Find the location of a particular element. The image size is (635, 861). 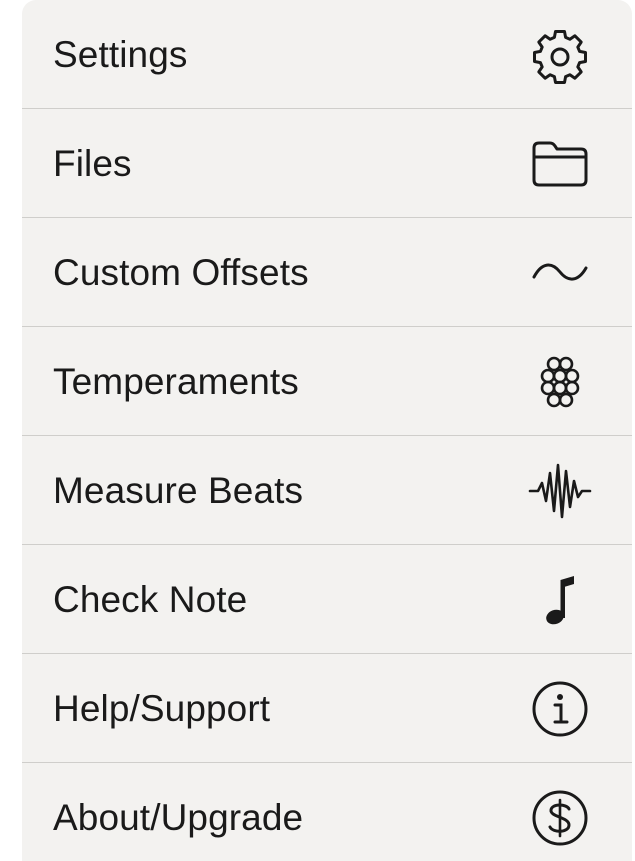

menu-item-temperaments: Temperaments is located at coordinates (327, 381).